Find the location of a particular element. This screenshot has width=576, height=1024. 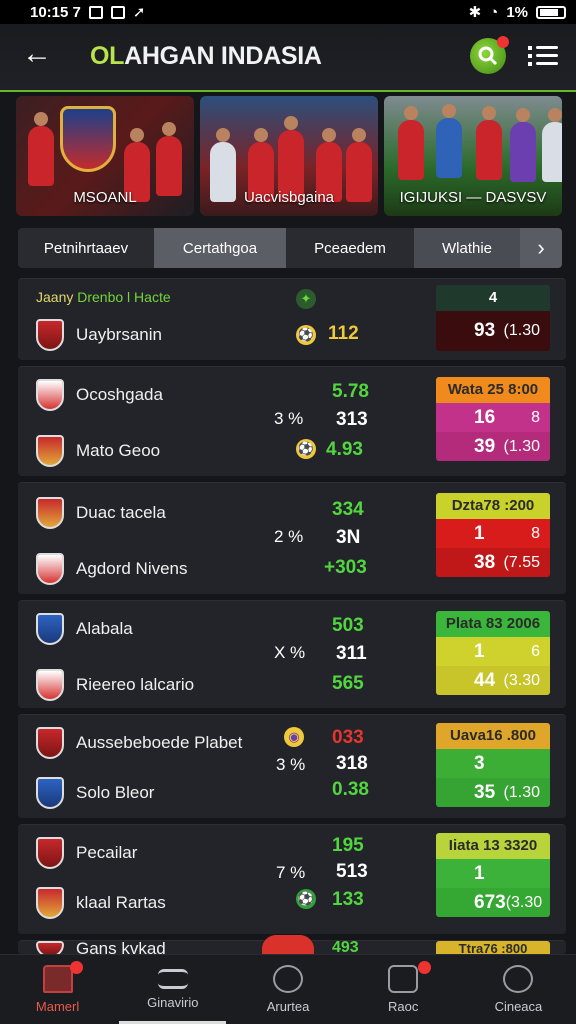

banner-label: IGIJUKSI — DASVSV is located at coordinates (473, 197).